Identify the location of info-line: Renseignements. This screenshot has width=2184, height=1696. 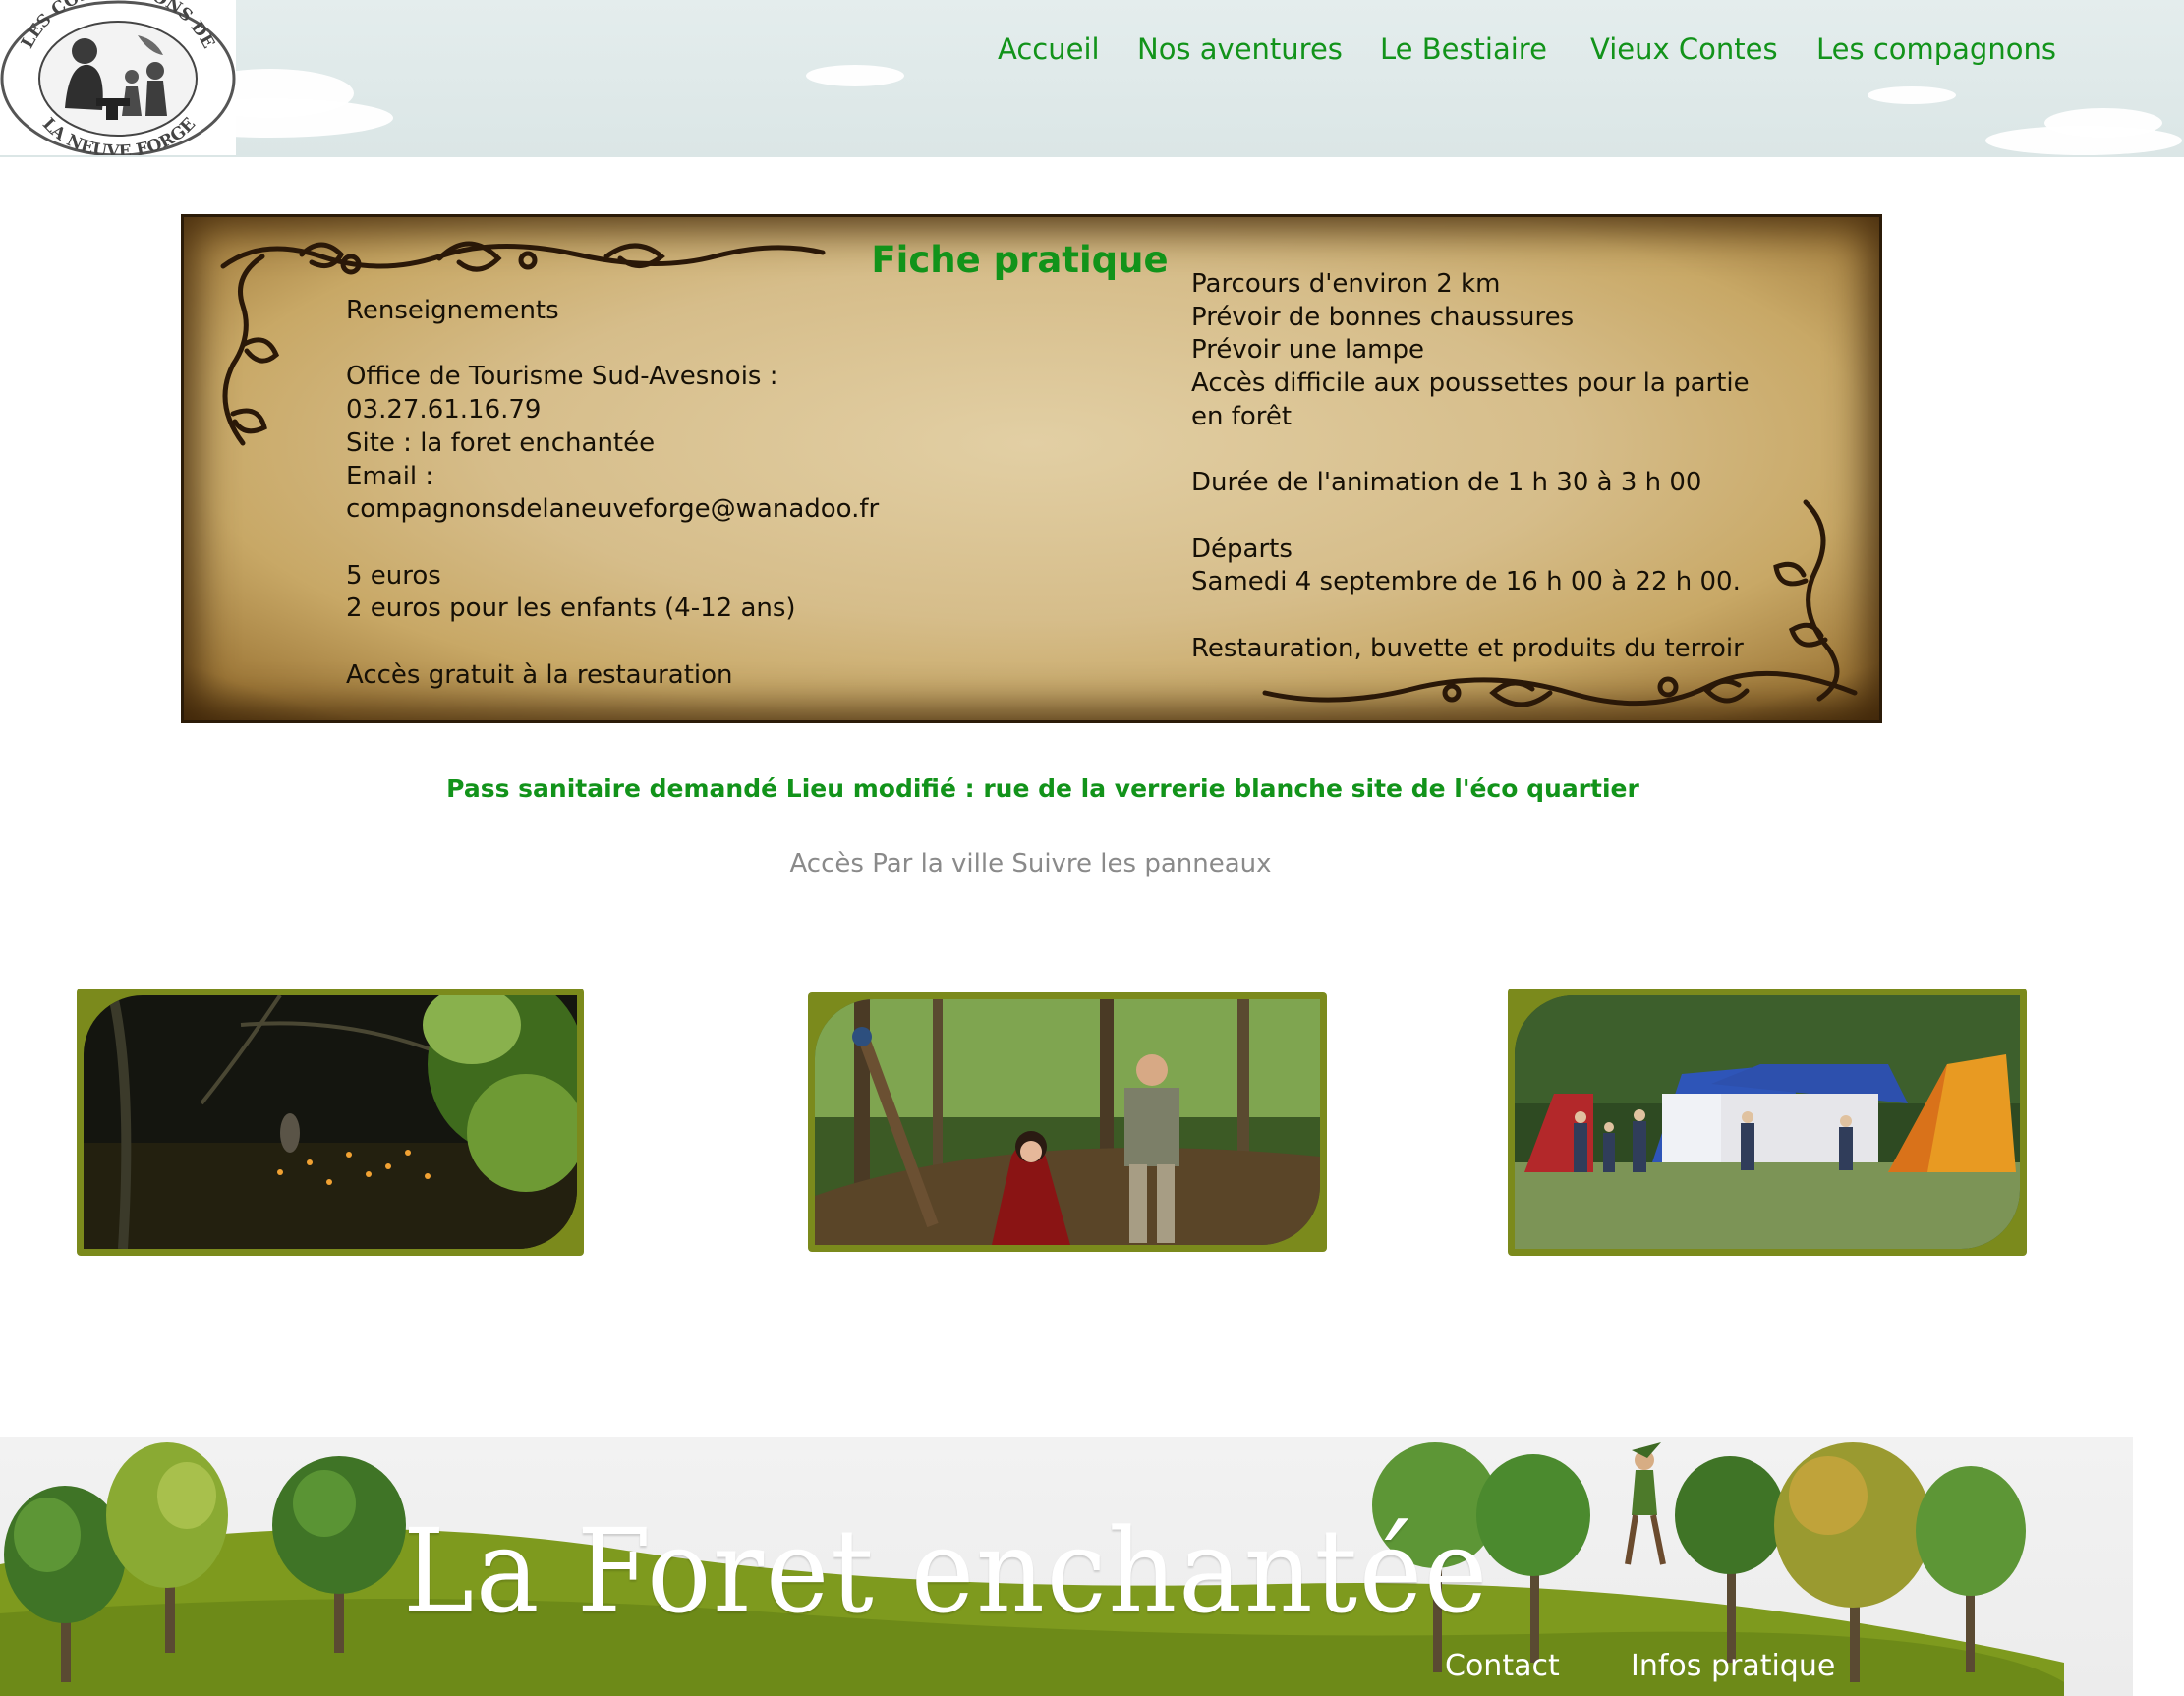
(452, 311).